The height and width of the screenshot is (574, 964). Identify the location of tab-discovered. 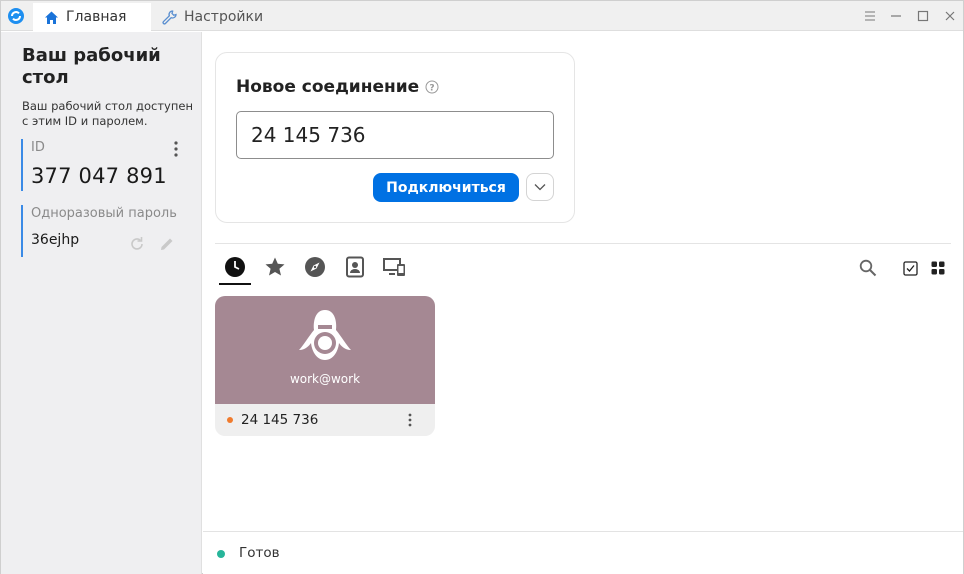
(315, 270).